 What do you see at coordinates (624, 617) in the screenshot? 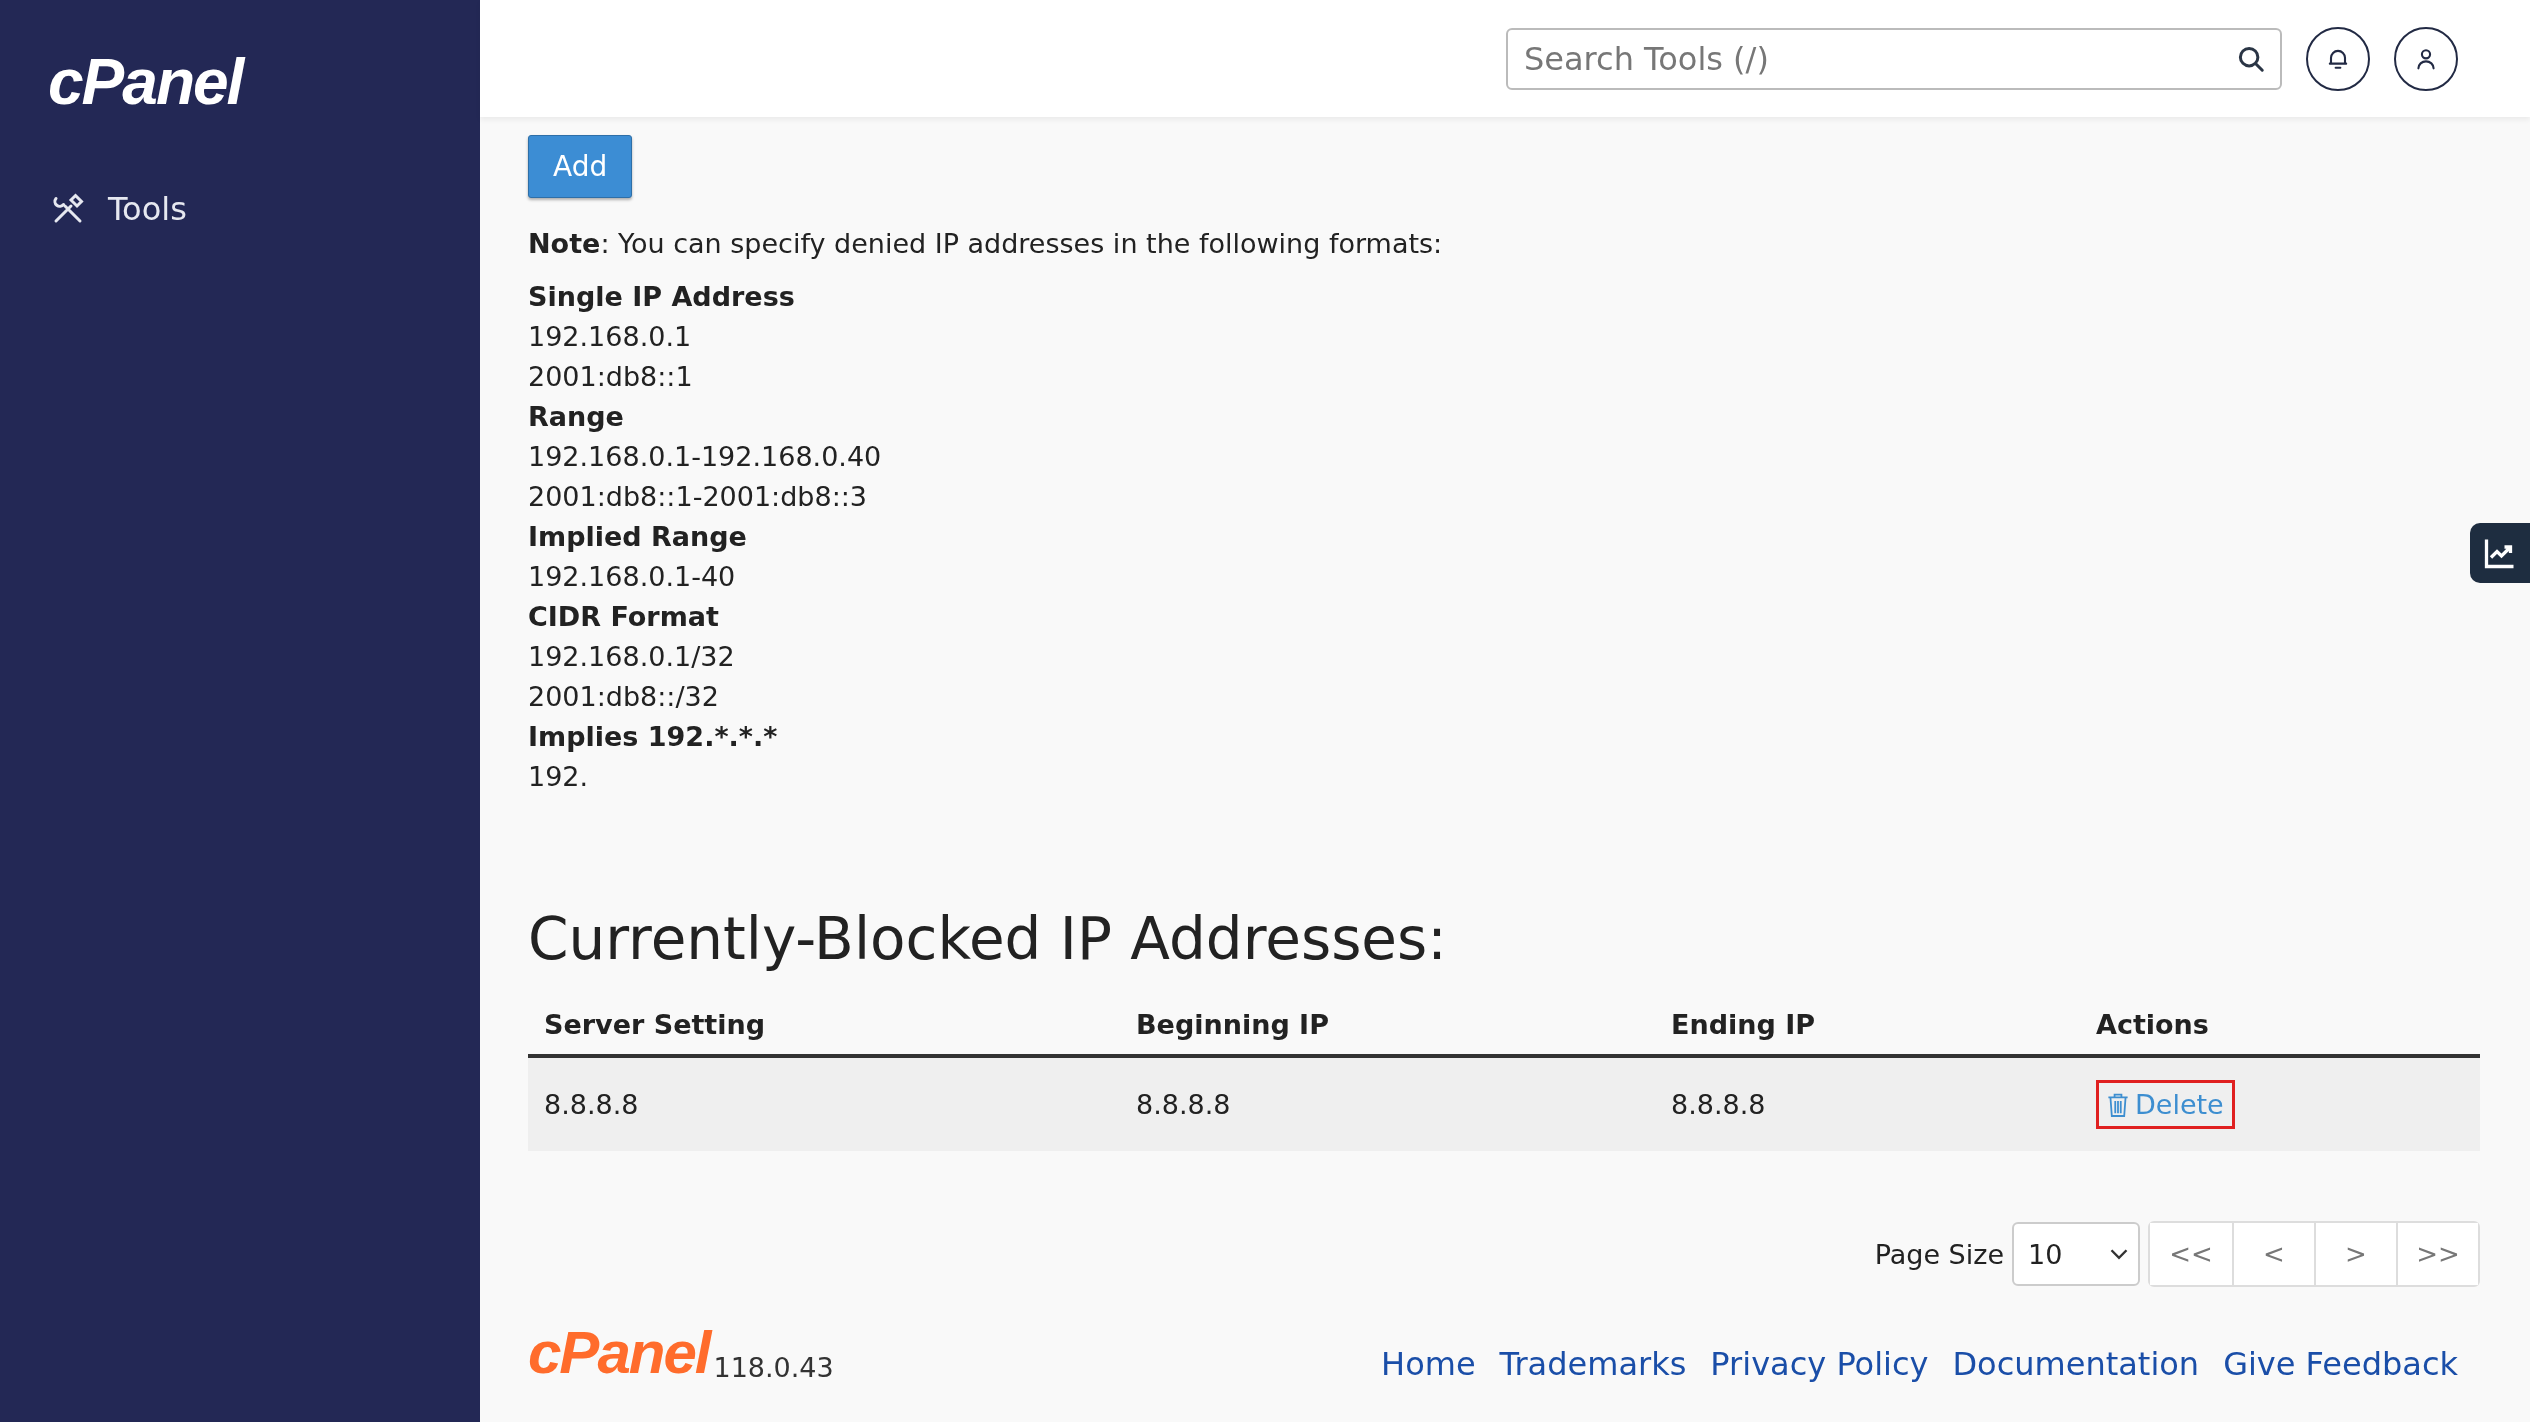
I see `format-title: CIDR Format` at bounding box center [624, 617].